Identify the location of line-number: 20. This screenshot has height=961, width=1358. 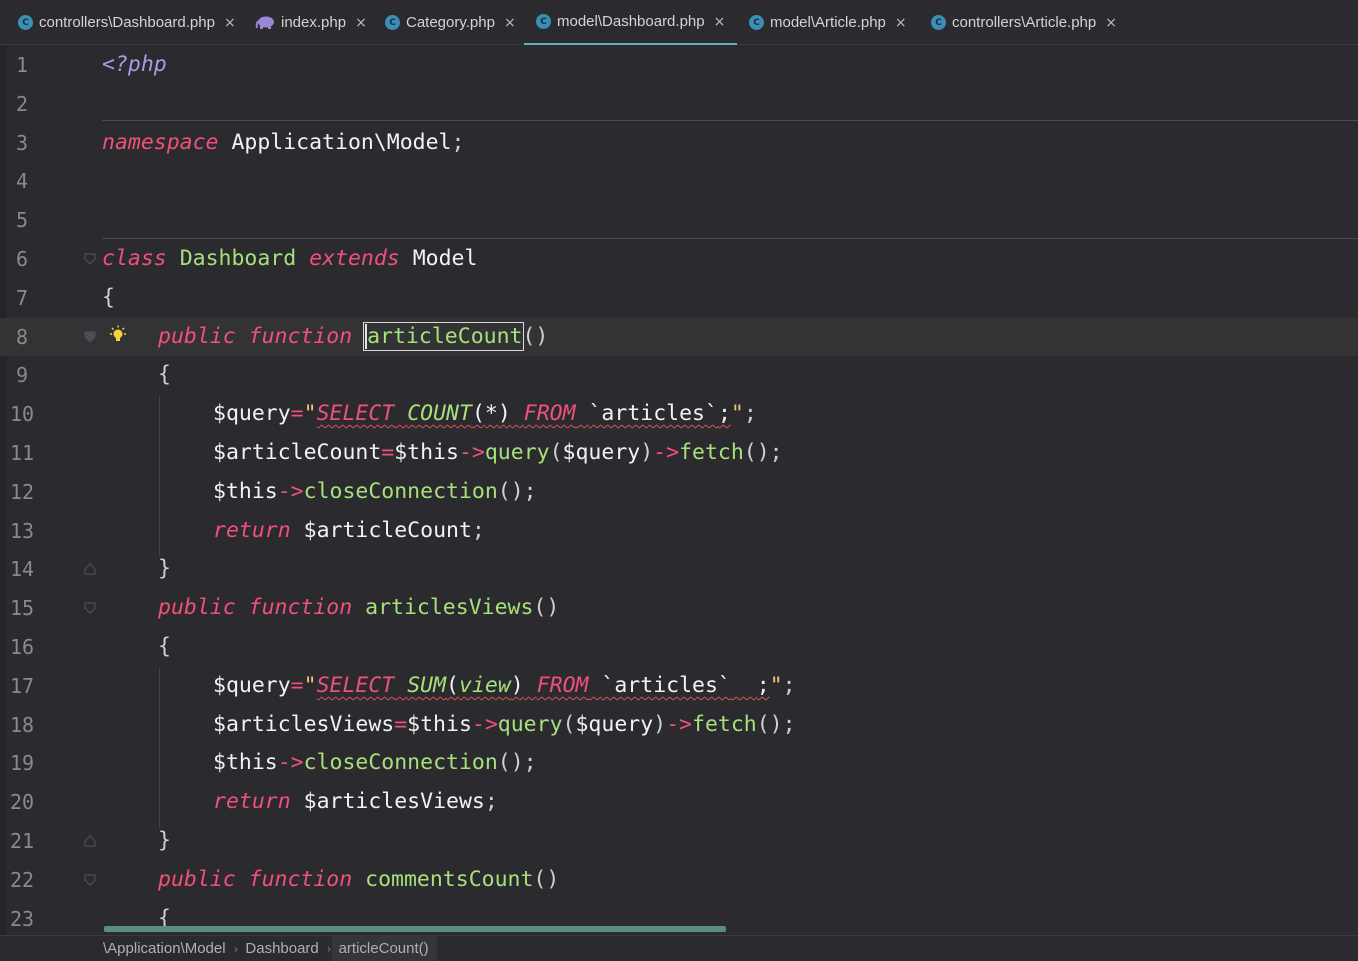
(22, 802).